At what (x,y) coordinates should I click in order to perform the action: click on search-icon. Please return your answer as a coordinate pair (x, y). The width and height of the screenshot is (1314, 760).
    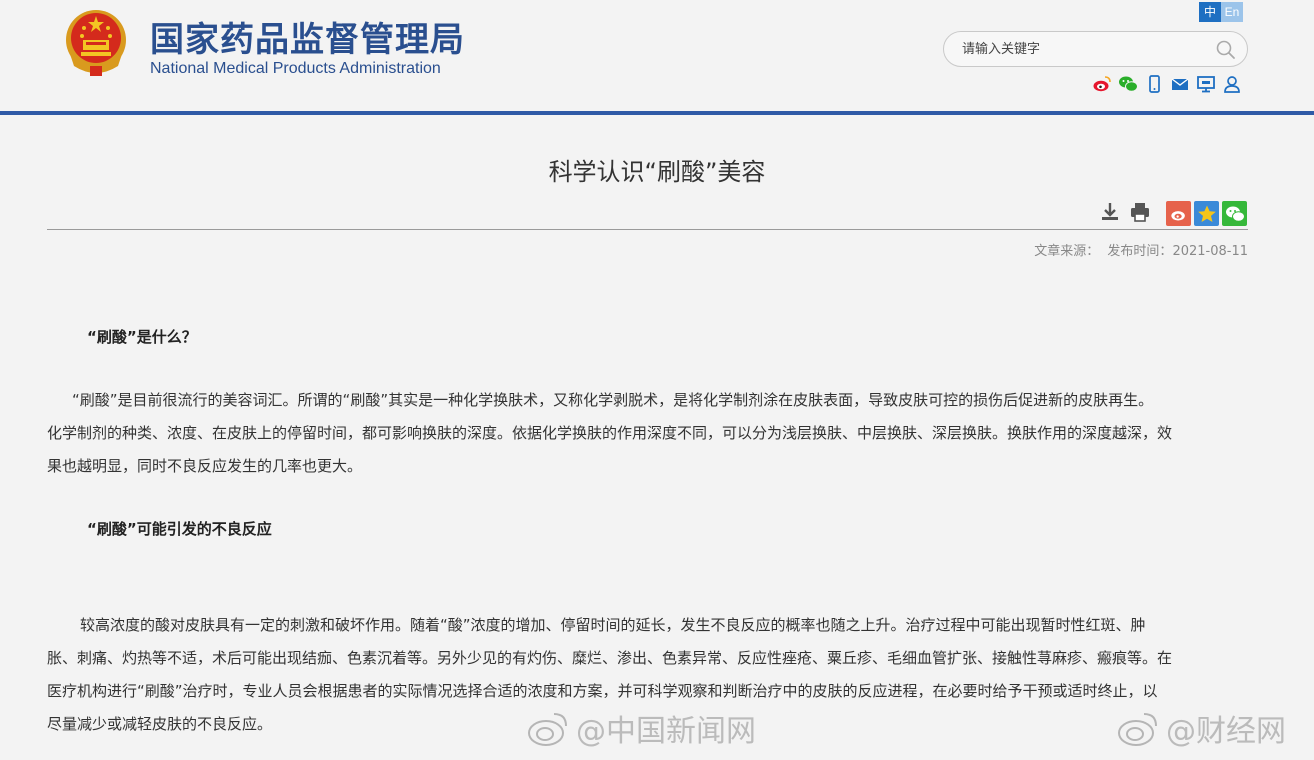
    Looking at the image, I should click on (1226, 50).